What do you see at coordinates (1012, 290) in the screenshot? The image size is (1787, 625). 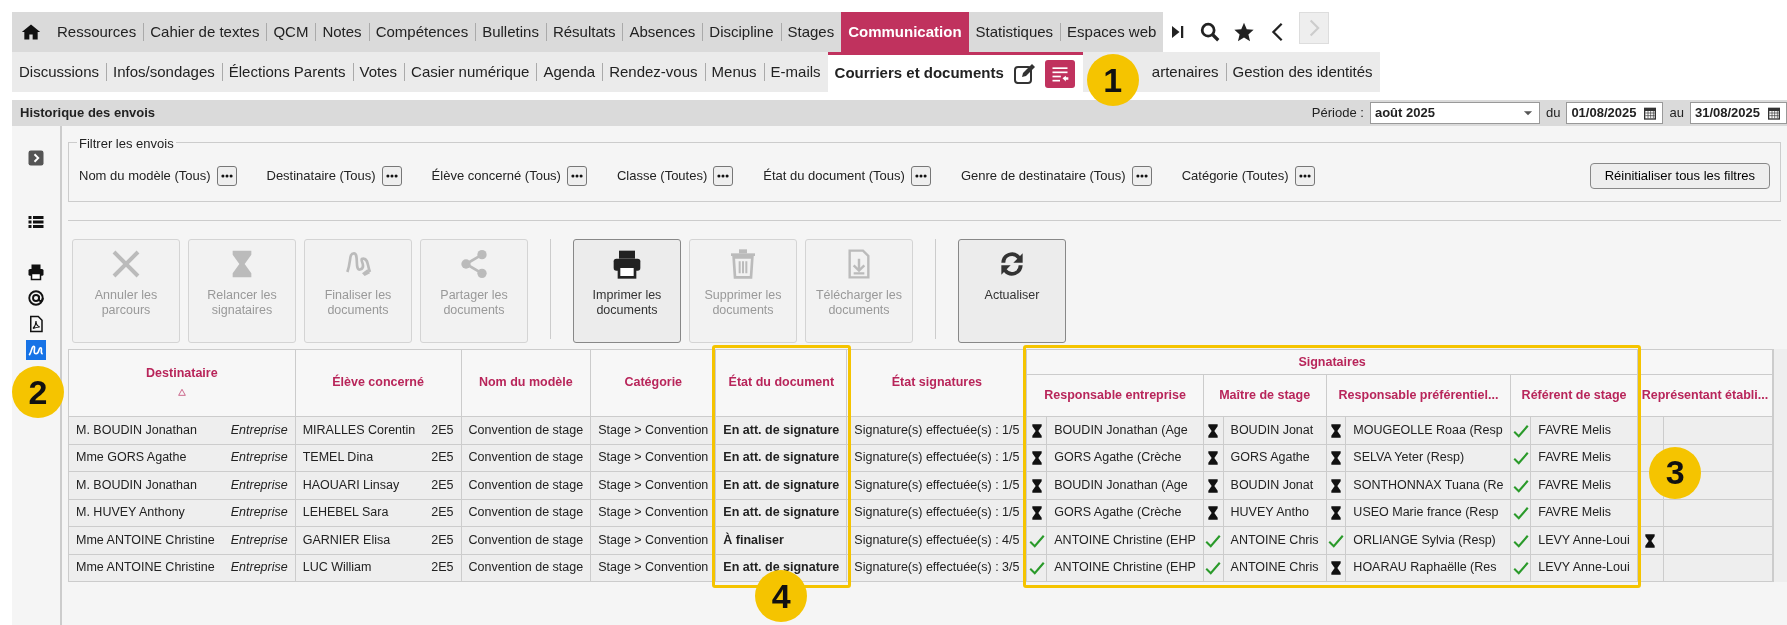 I see `toolbar-button: Actualiser` at bounding box center [1012, 290].